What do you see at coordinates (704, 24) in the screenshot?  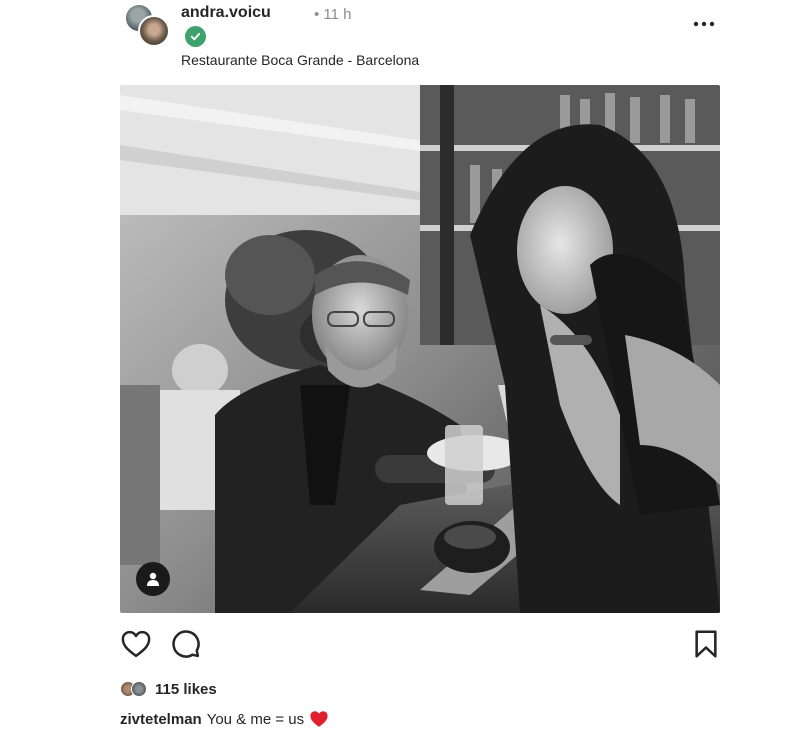 I see `more-horizontal-icon` at bounding box center [704, 24].